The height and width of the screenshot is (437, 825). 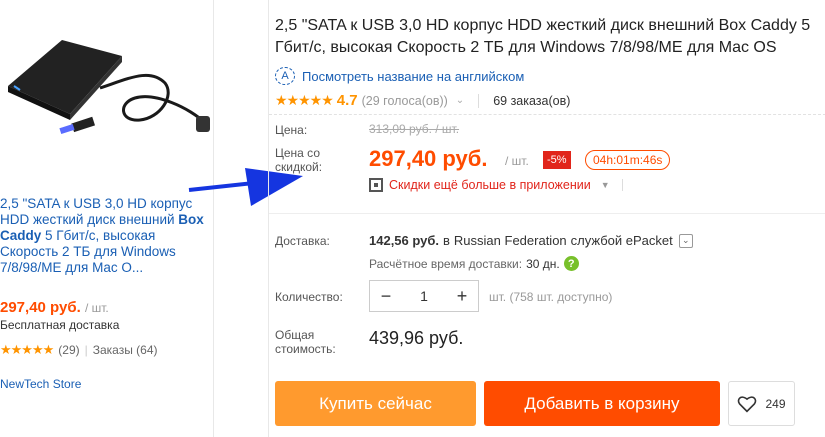 I want to click on orders-count: Заказы (64), so click(x=125, y=350).